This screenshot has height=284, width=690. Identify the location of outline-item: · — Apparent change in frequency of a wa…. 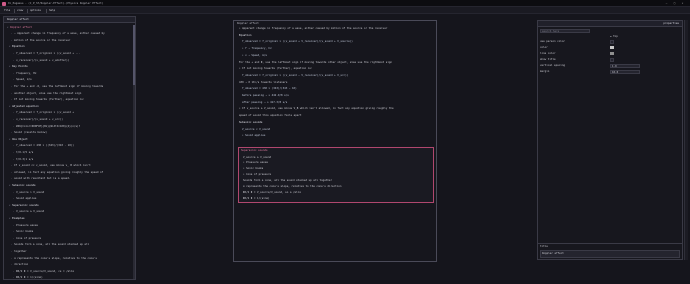
(70, 33).